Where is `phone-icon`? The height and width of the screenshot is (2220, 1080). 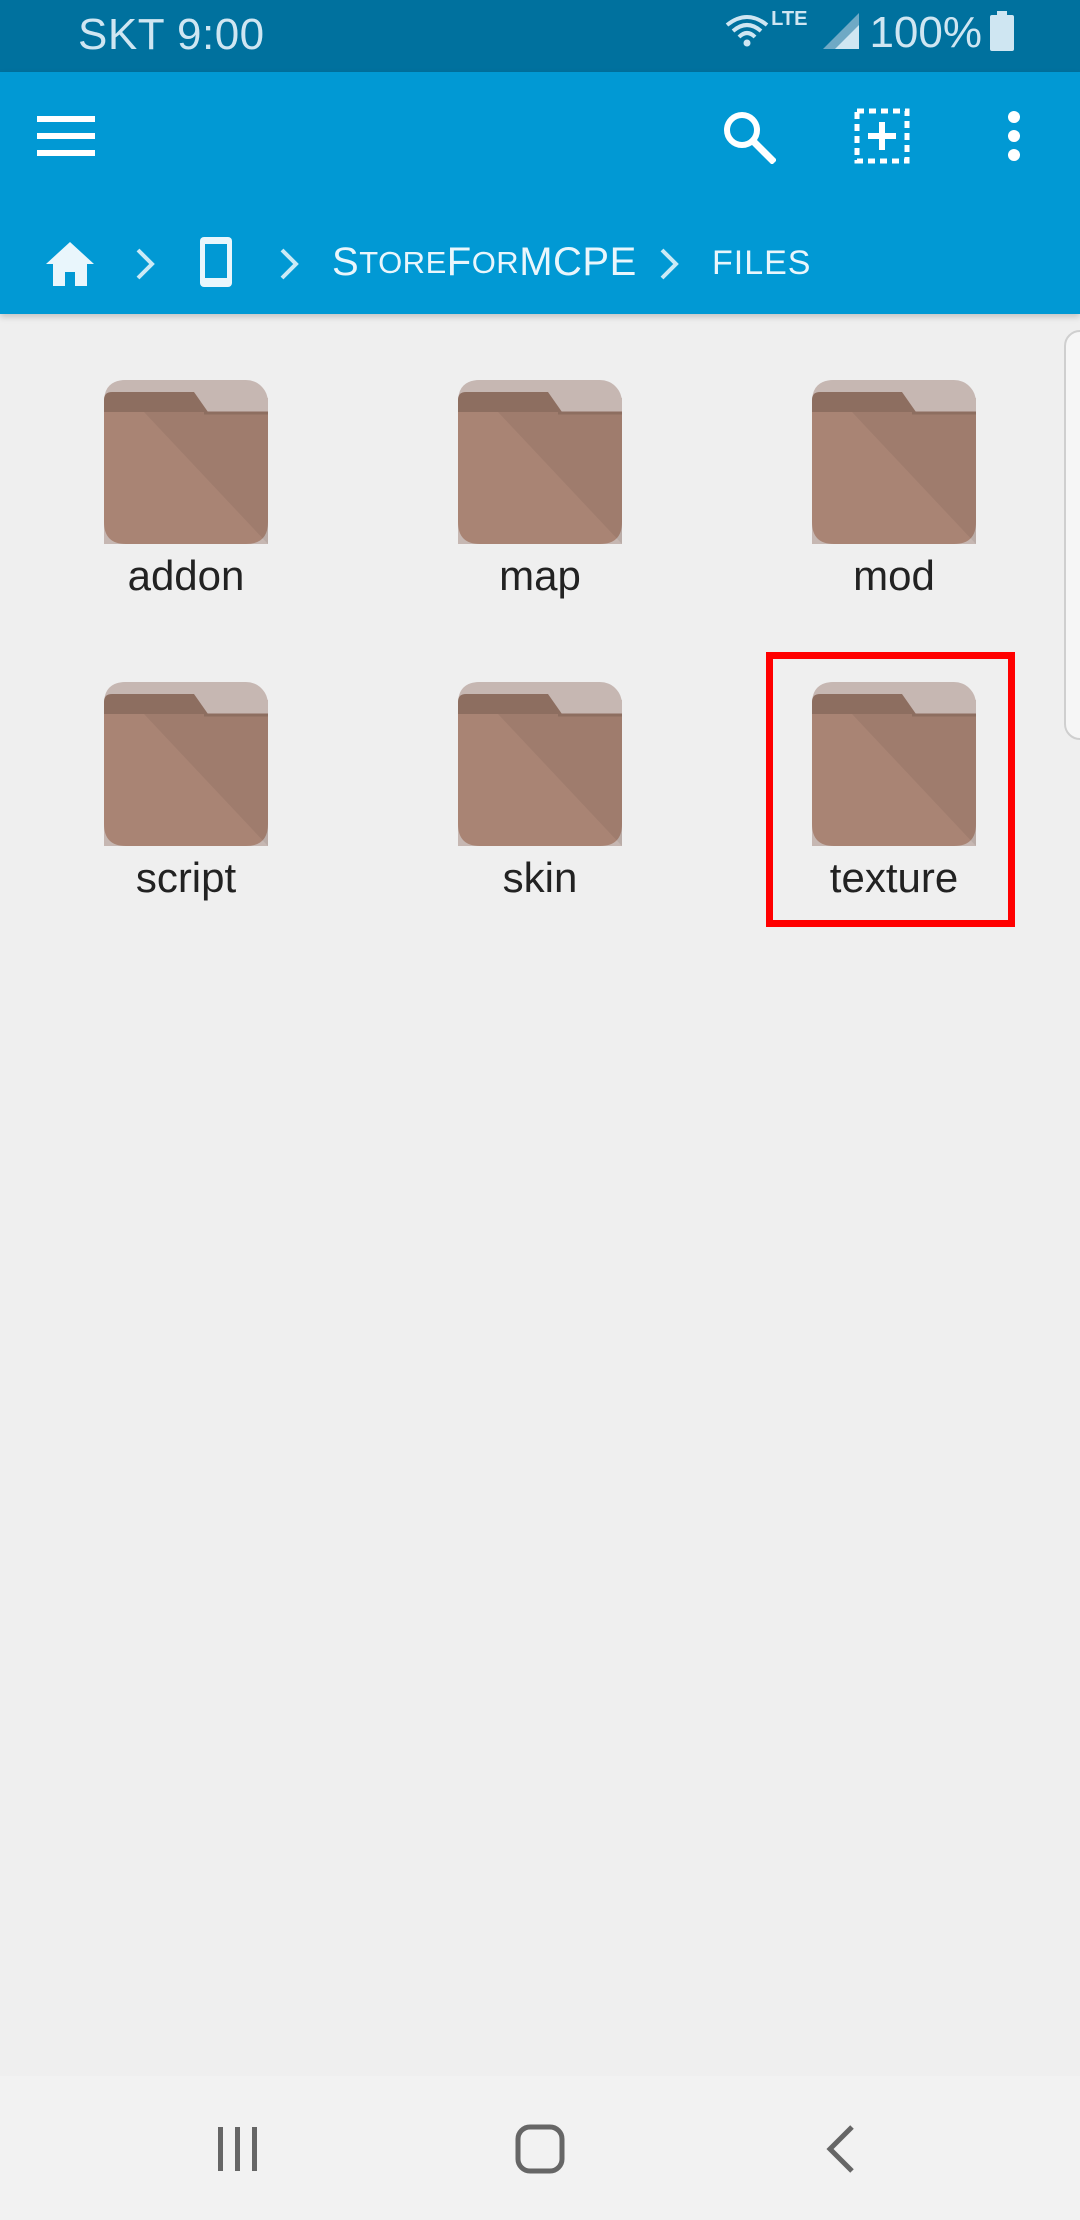 phone-icon is located at coordinates (216, 264).